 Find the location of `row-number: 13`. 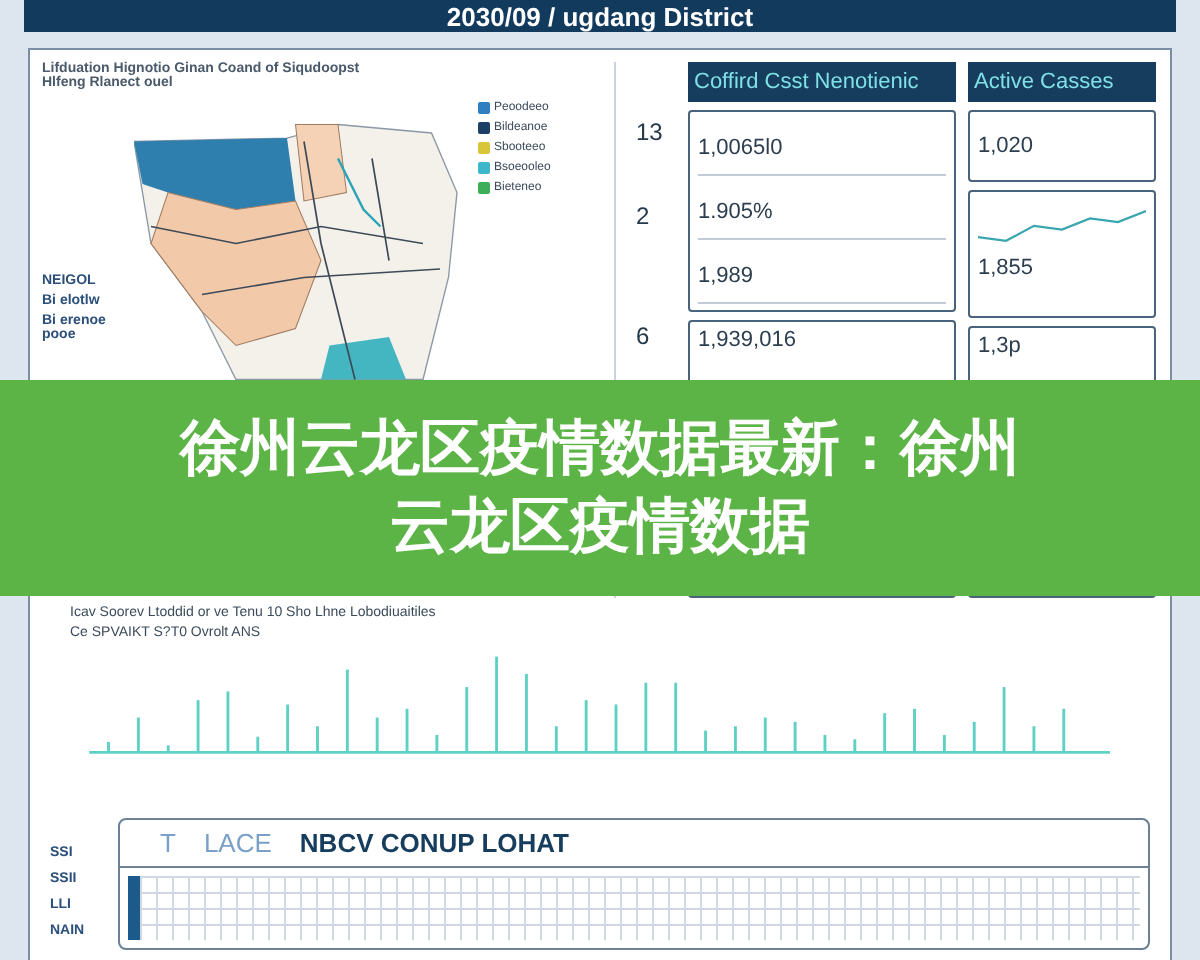

row-number: 13 is located at coordinates (649, 132).